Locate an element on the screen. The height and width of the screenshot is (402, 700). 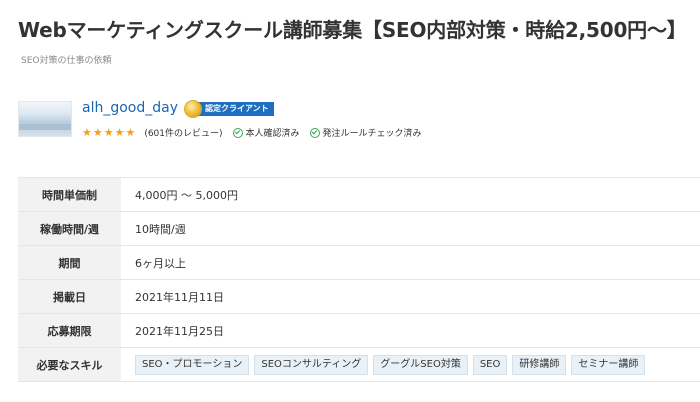
duration-label: 期間 is located at coordinates (69, 262).